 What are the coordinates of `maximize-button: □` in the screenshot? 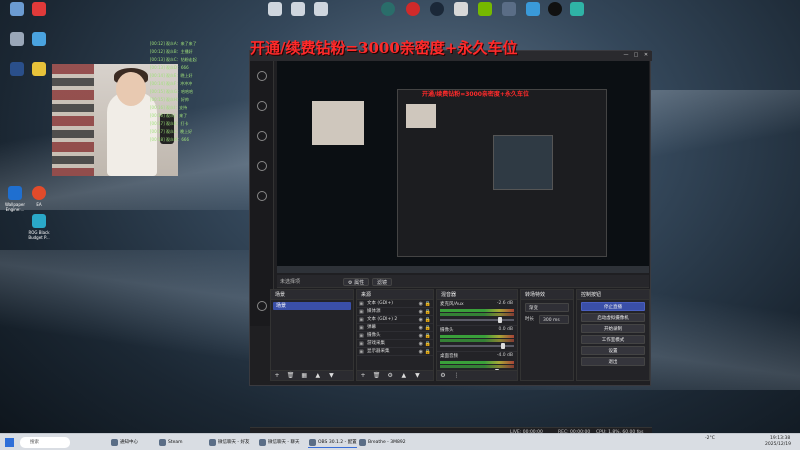 It's located at (636, 56).